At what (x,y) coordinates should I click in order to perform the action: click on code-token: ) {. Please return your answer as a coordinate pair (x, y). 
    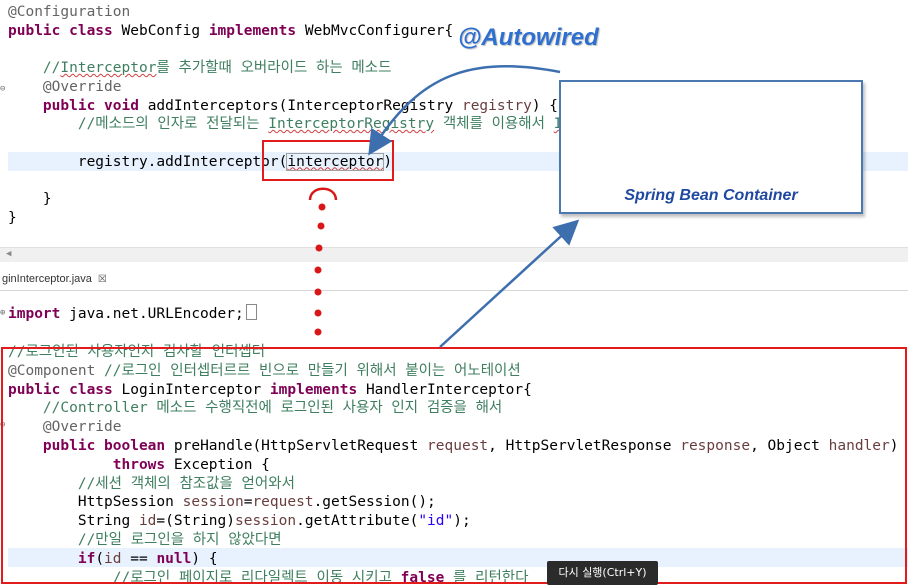
    Looking at the image, I should click on (545, 105).